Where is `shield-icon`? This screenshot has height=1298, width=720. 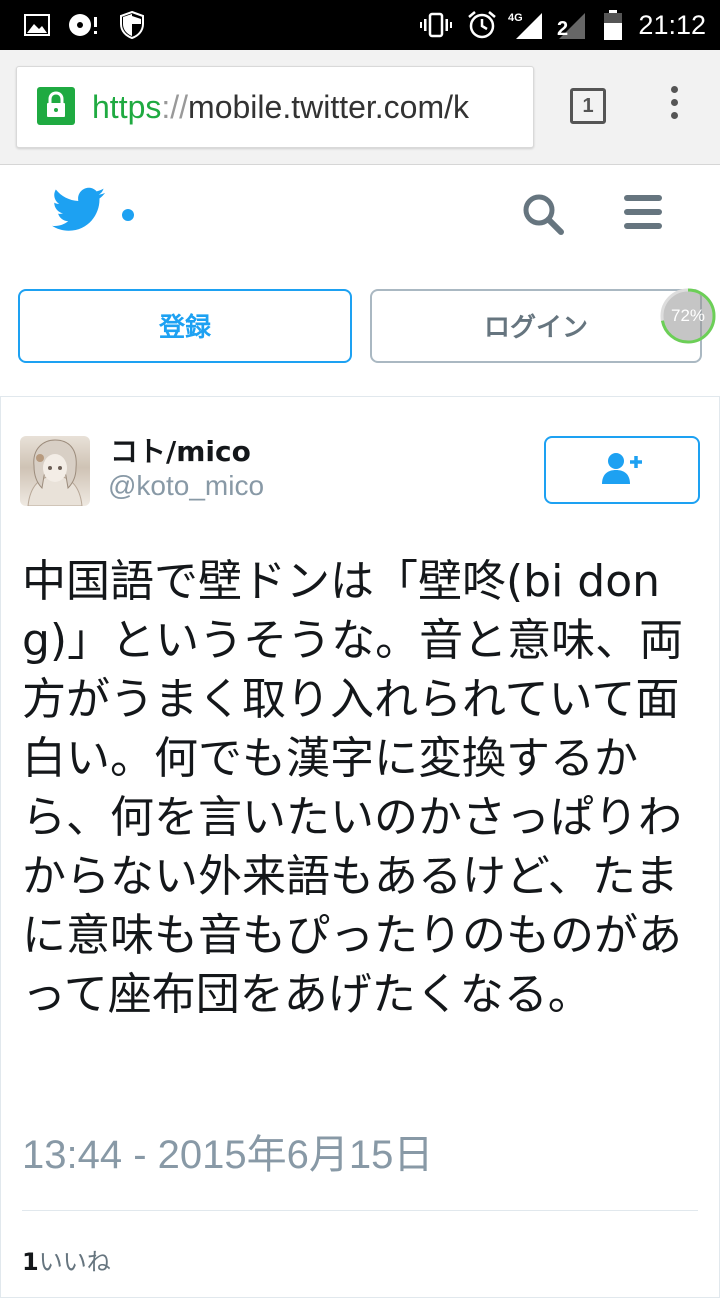 shield-icon is located at coordinates (132, 25).